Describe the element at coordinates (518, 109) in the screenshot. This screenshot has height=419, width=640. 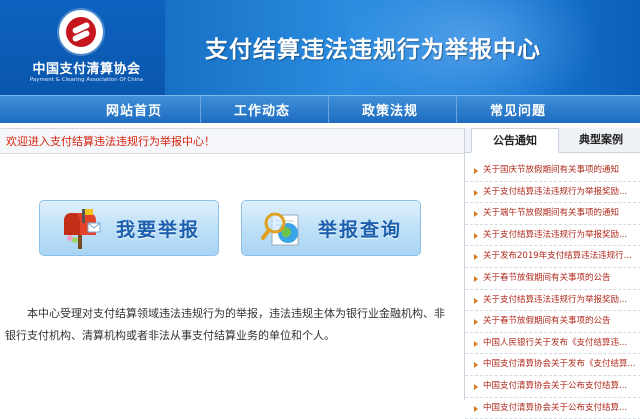
I see `nav-item-faq: 常见问题` at that location.